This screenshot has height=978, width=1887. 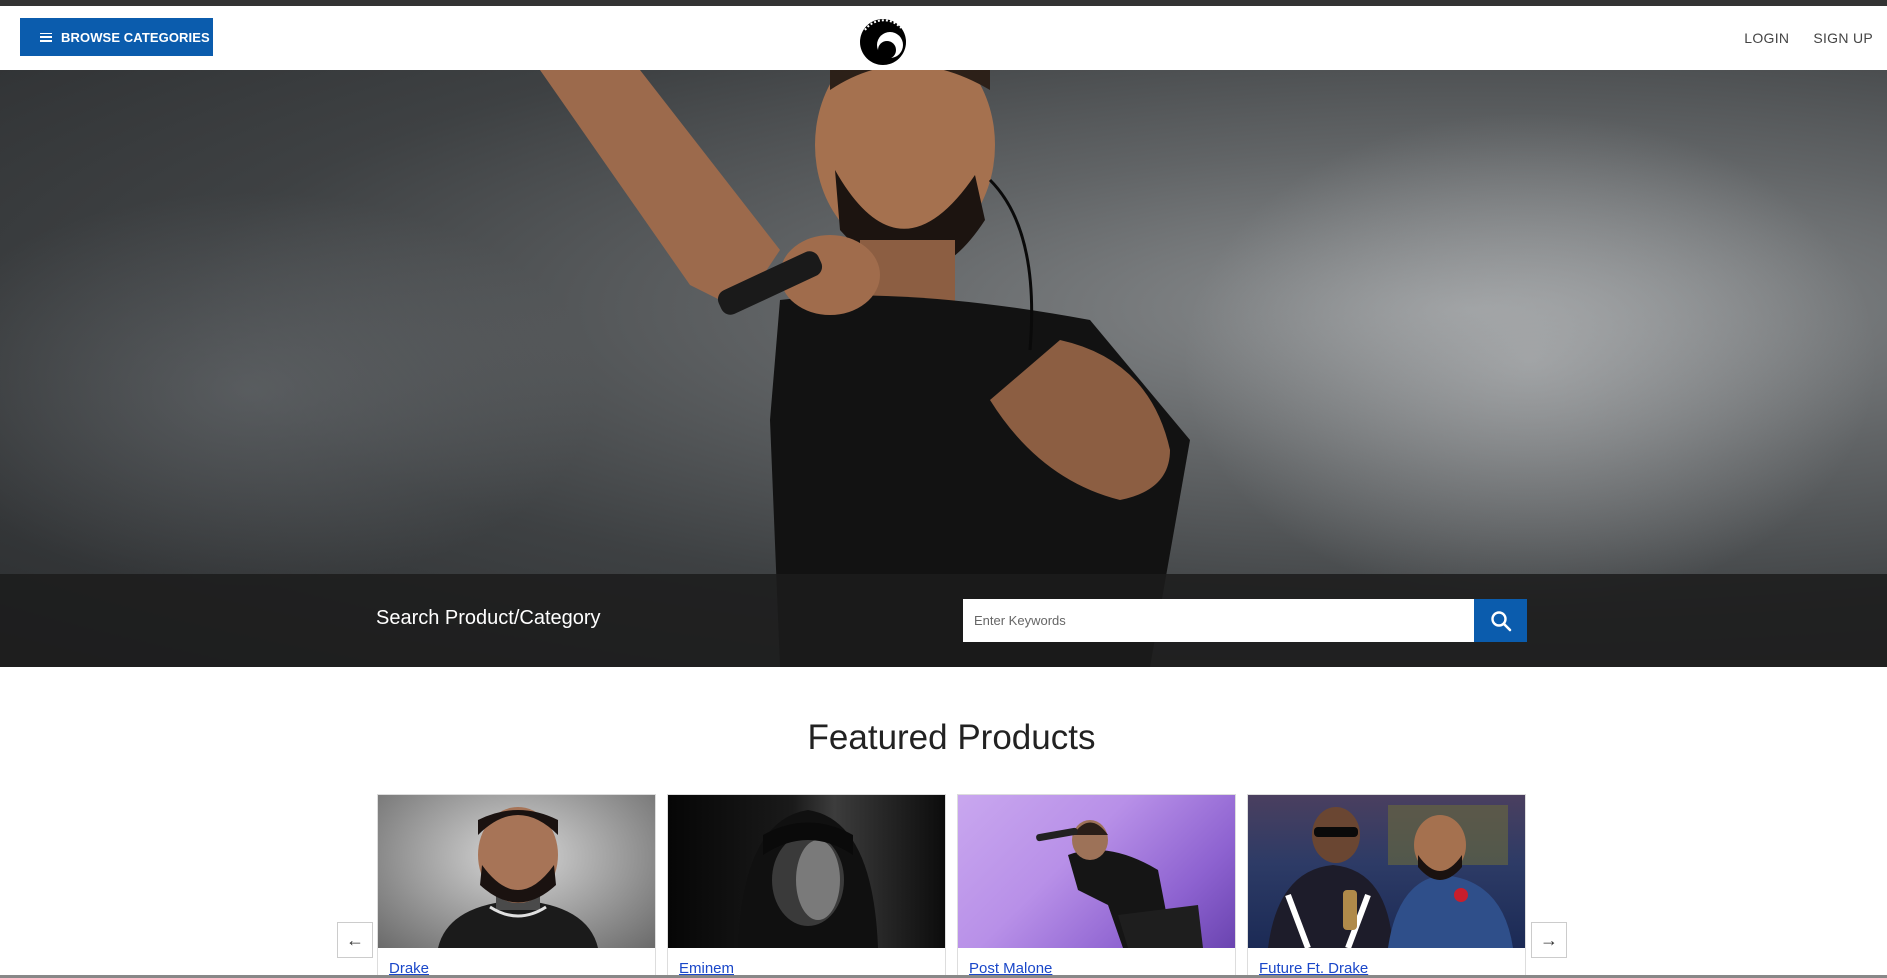 What do you see at coordinates (1766, 38) in the screenshot?
I see `login-link: LOGIN` at bounding box center [1766, 38].